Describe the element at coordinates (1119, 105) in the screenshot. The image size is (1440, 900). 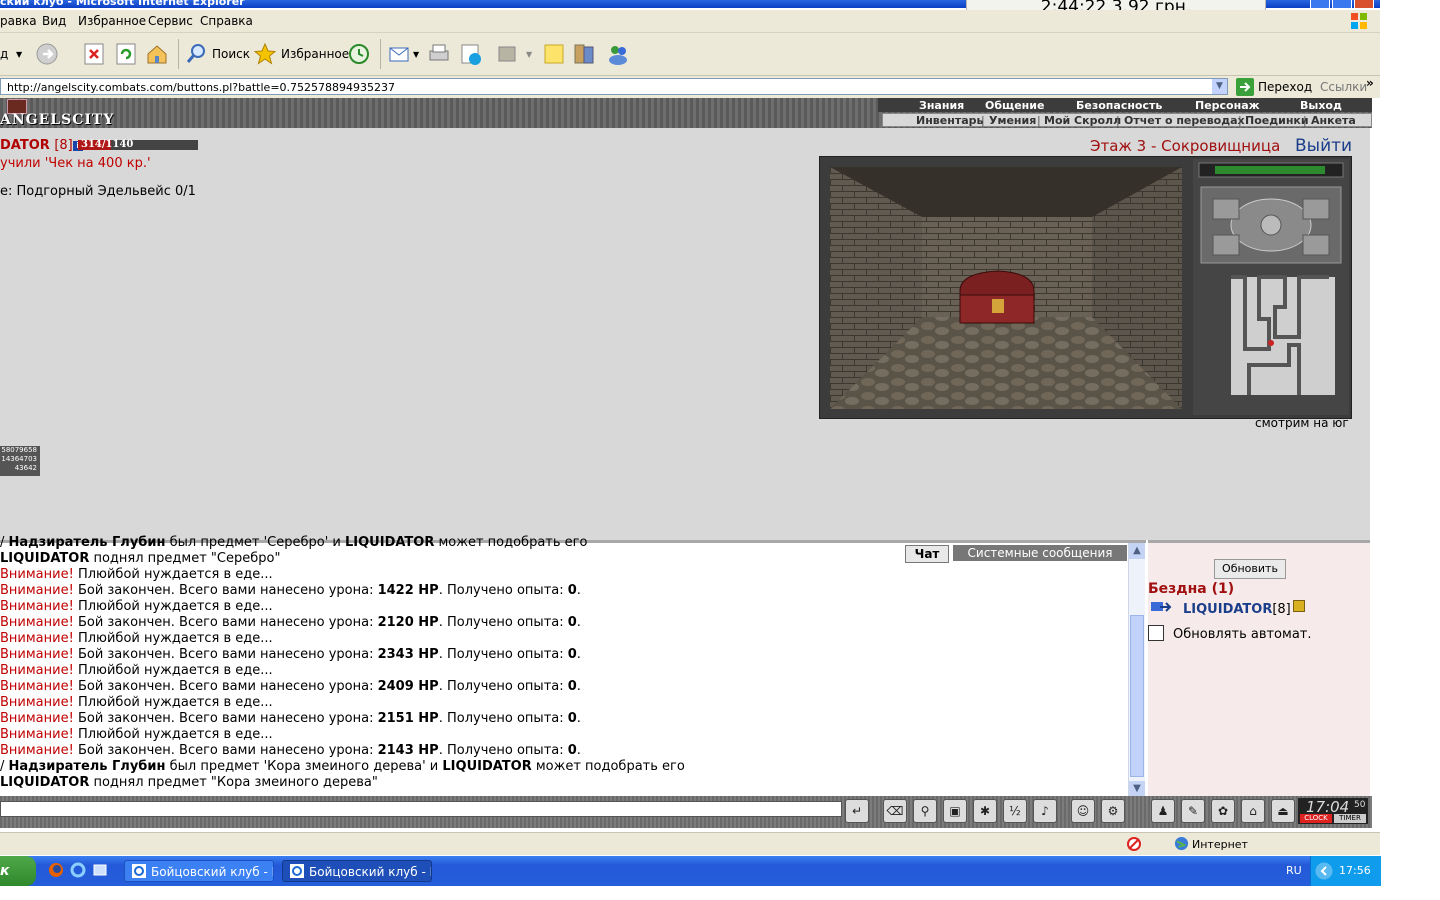
I see `nav-security: Безопасность` at that location.